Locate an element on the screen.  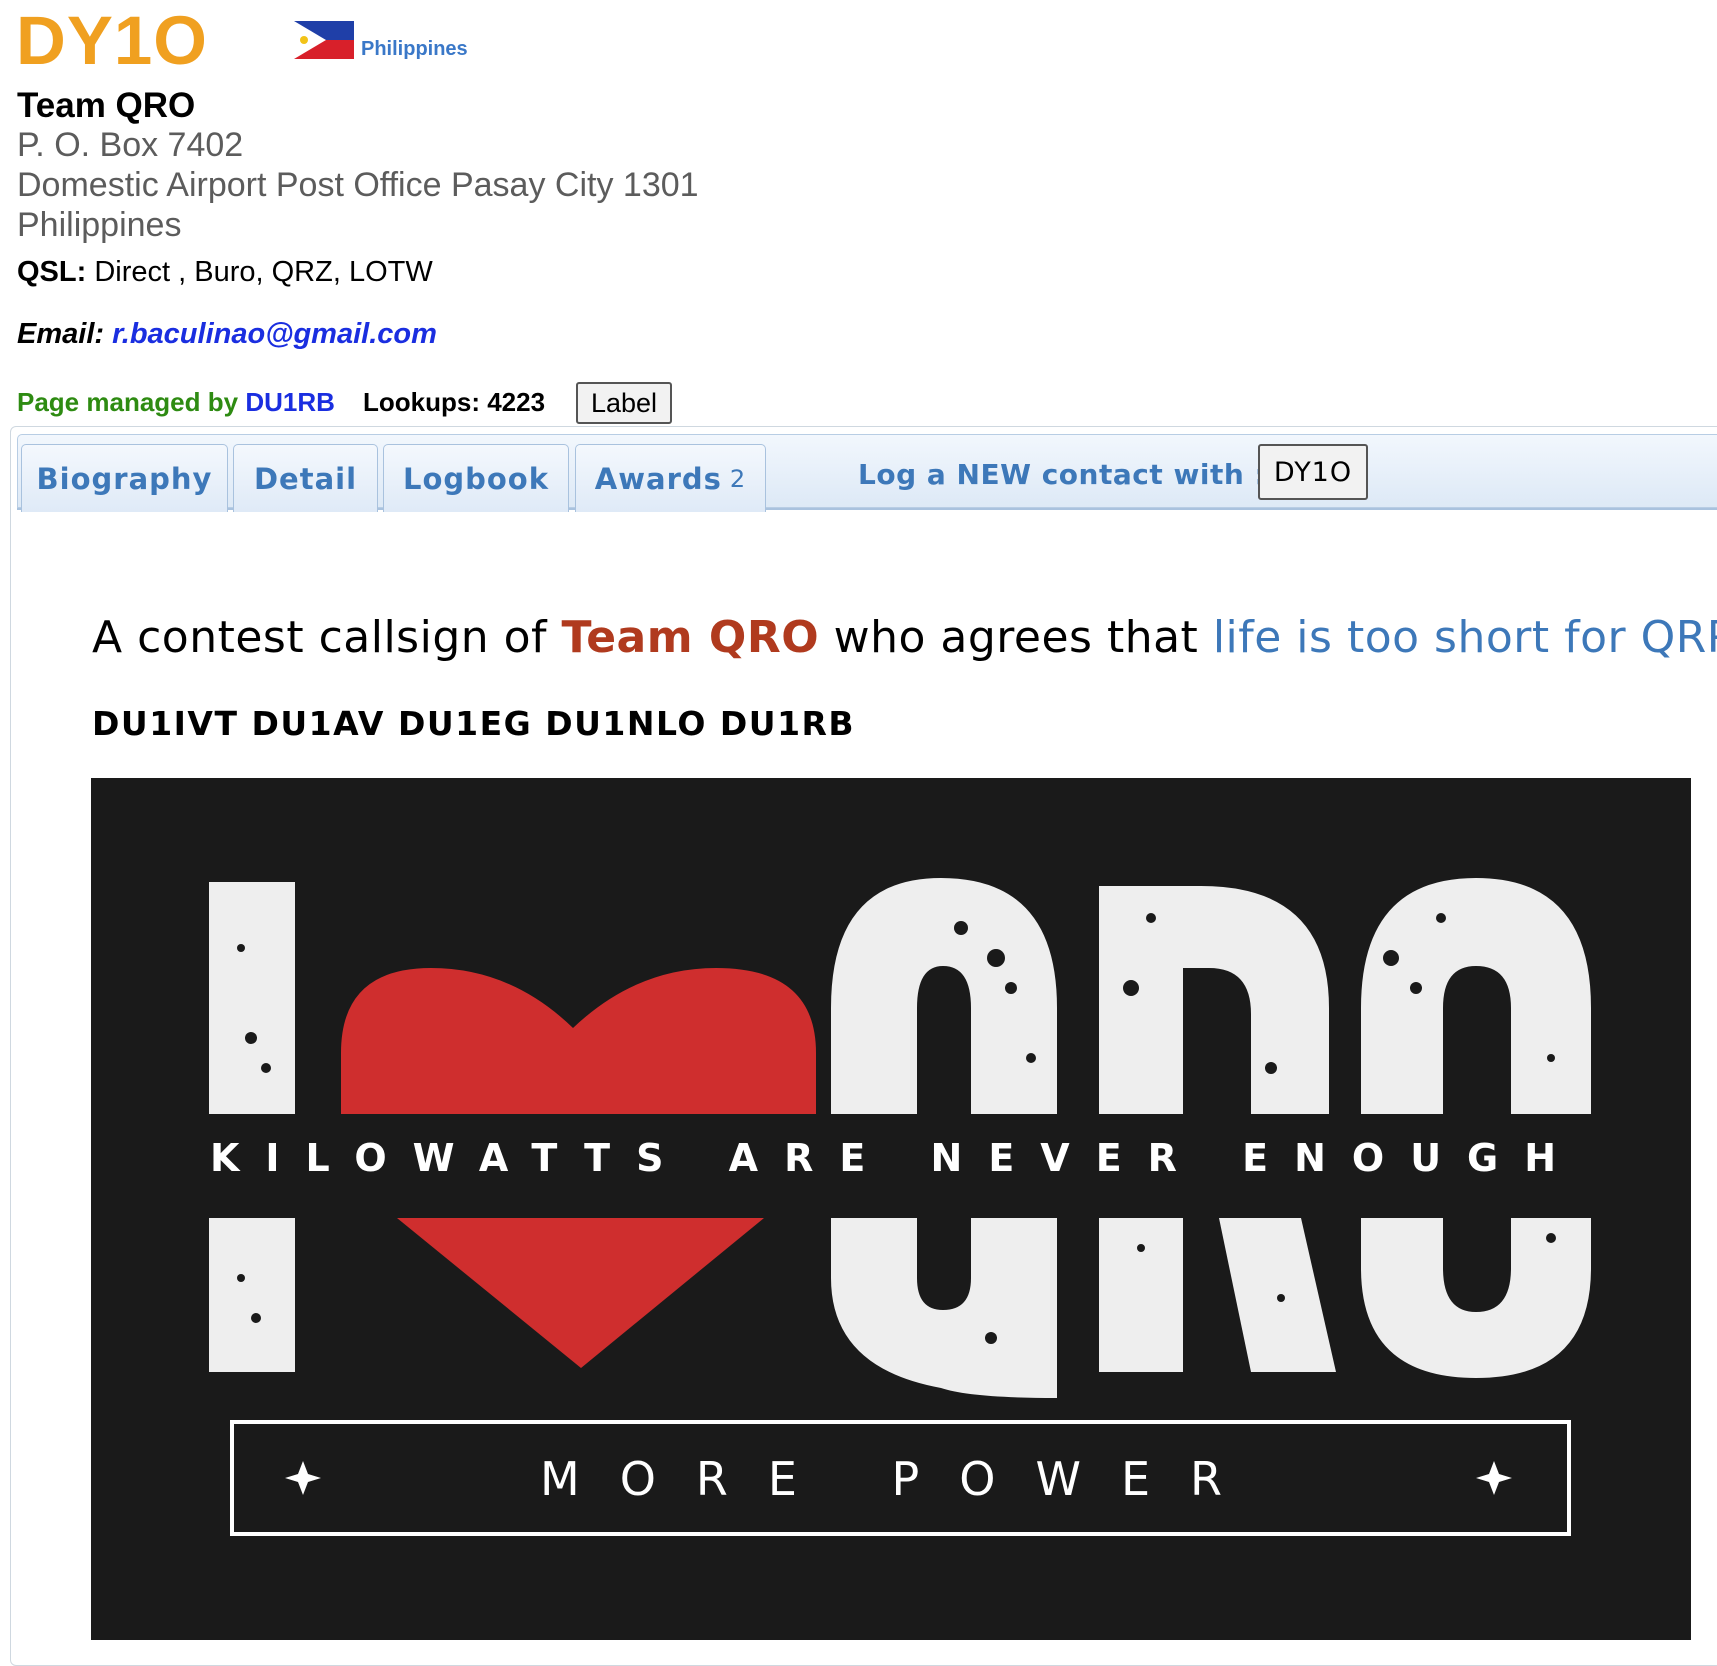
tab-logbook-label: Logbook is located at coordinates (476, 478).